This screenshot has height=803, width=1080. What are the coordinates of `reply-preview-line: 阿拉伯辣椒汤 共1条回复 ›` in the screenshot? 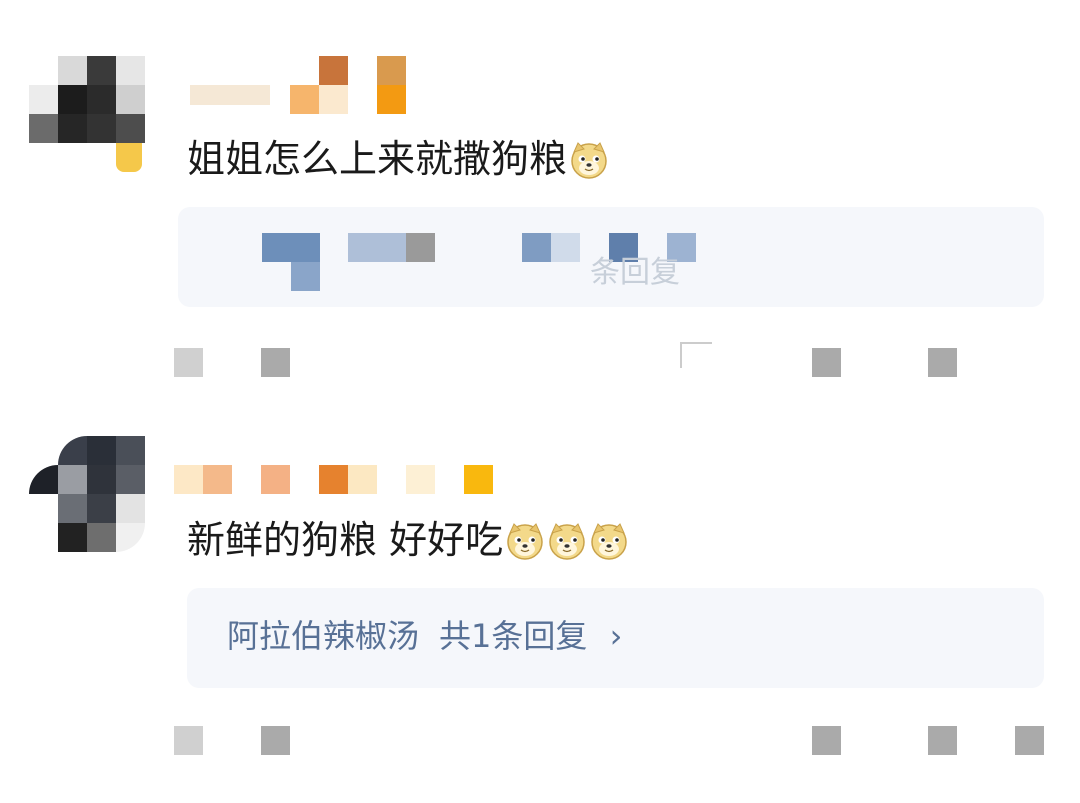 It's located at (424, 636).